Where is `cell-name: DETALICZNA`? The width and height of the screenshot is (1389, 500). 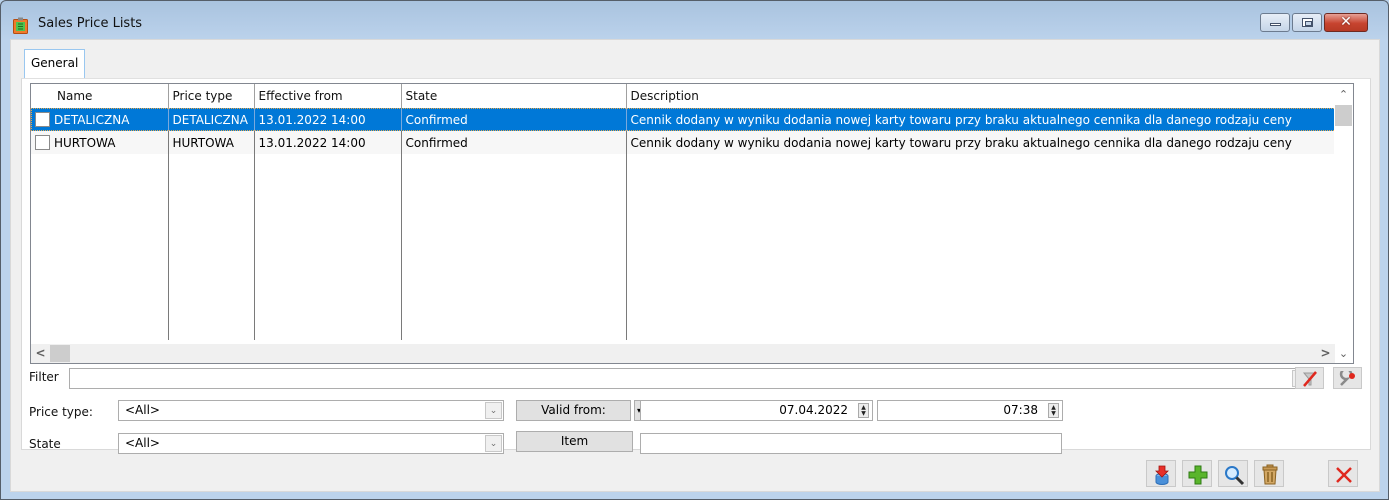
cell-name: DETALICZNA is located at coordinates (100, 119).